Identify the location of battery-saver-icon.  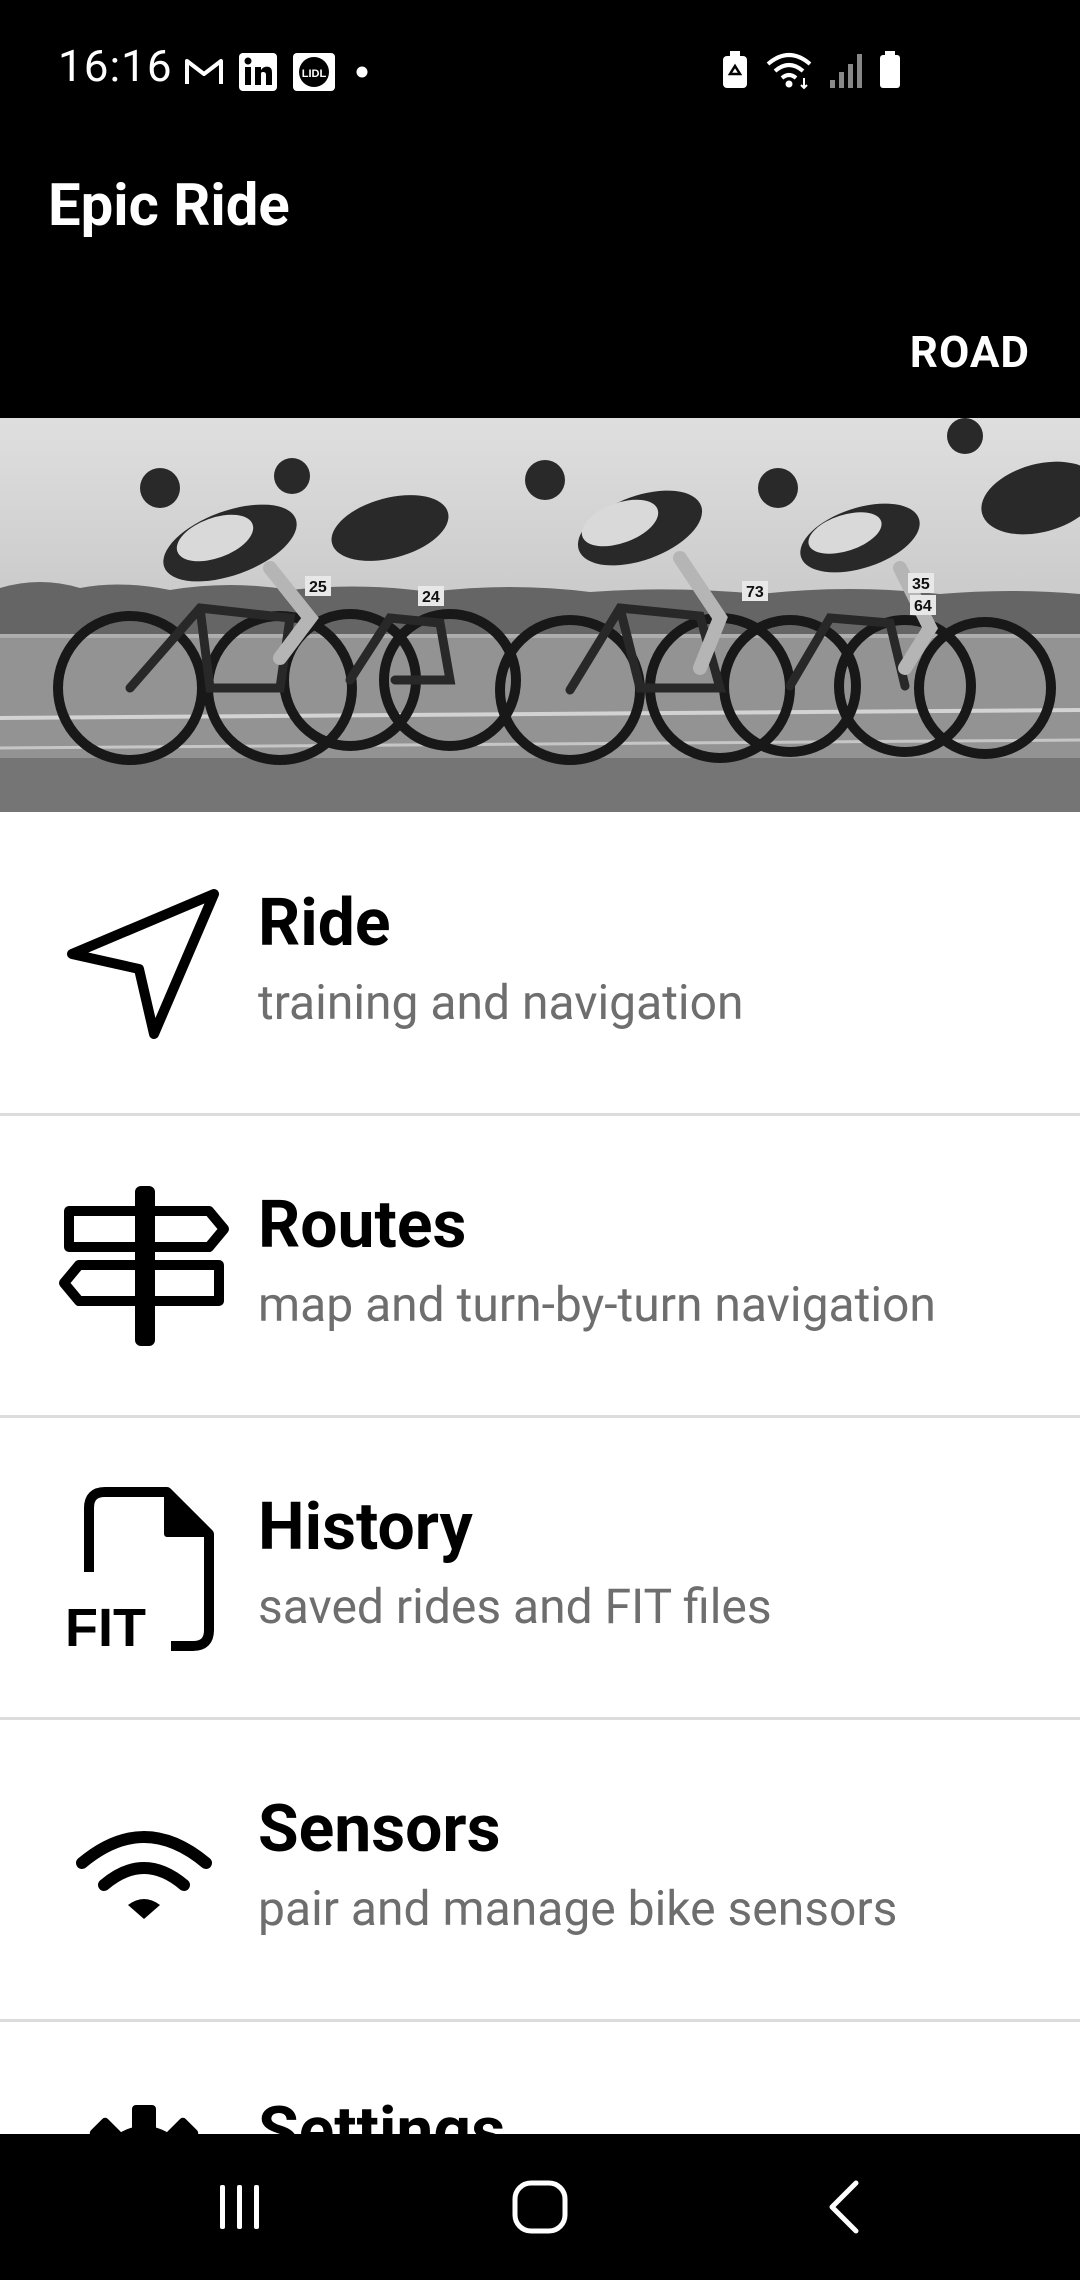
(735, 72).